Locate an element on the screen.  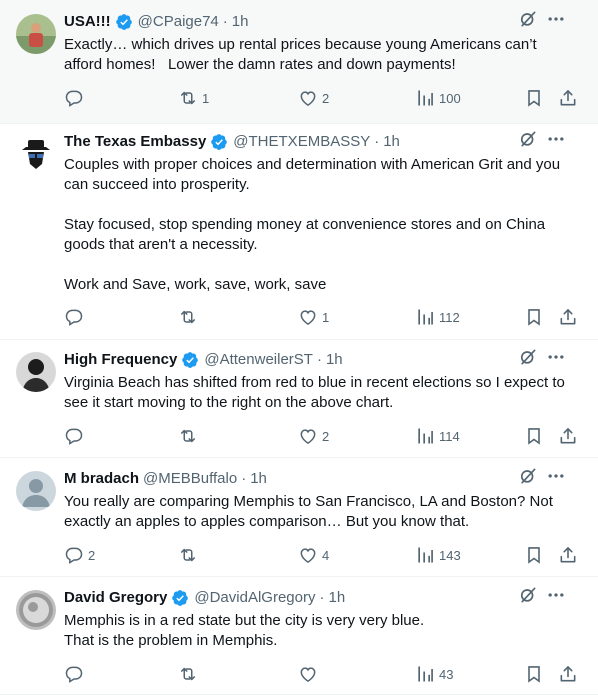
author-handle: @MEBBuffalo is located at coordinates (190, 479).